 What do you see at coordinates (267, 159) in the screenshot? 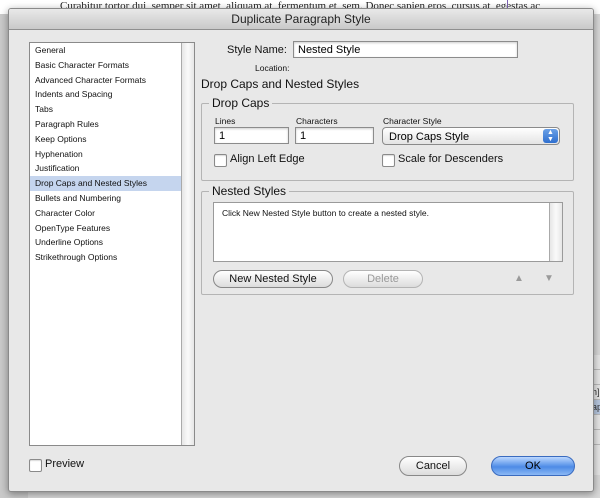
I see `align-left-edge-label: Align Left Edge` at bounding box center [267, 159].